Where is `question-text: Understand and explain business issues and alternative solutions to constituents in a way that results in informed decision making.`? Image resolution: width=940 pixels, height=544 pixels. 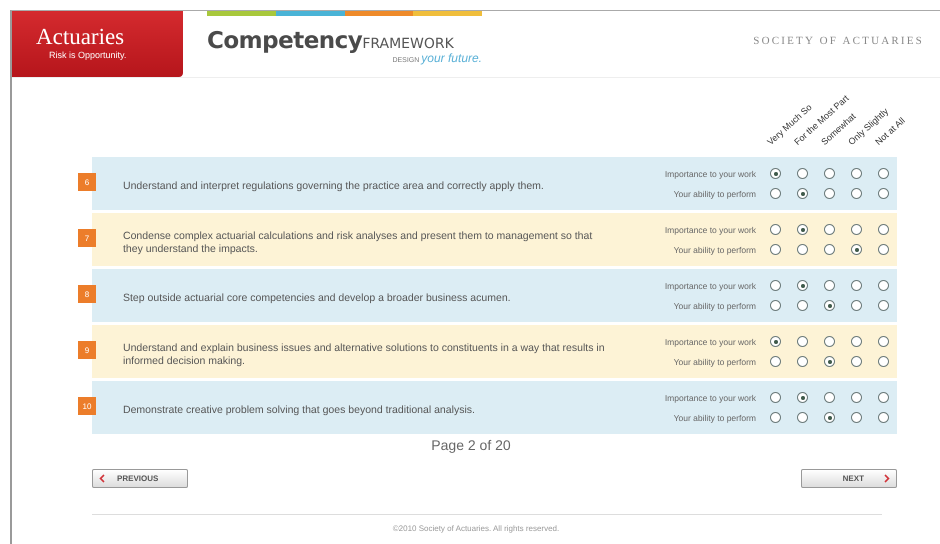 question-text: Understand and explain business issues and alternative solutions to constituents in a way that results in informed decision making. is located at coordinates (364, 354).